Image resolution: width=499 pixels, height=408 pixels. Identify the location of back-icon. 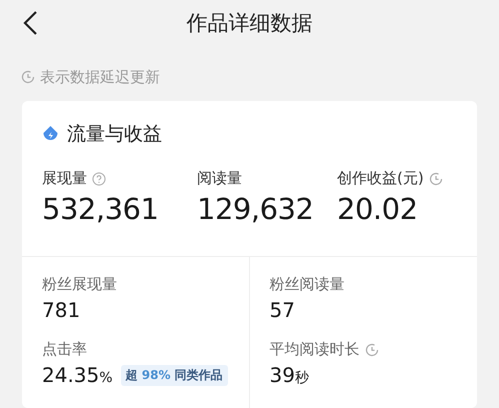
(30, 23).